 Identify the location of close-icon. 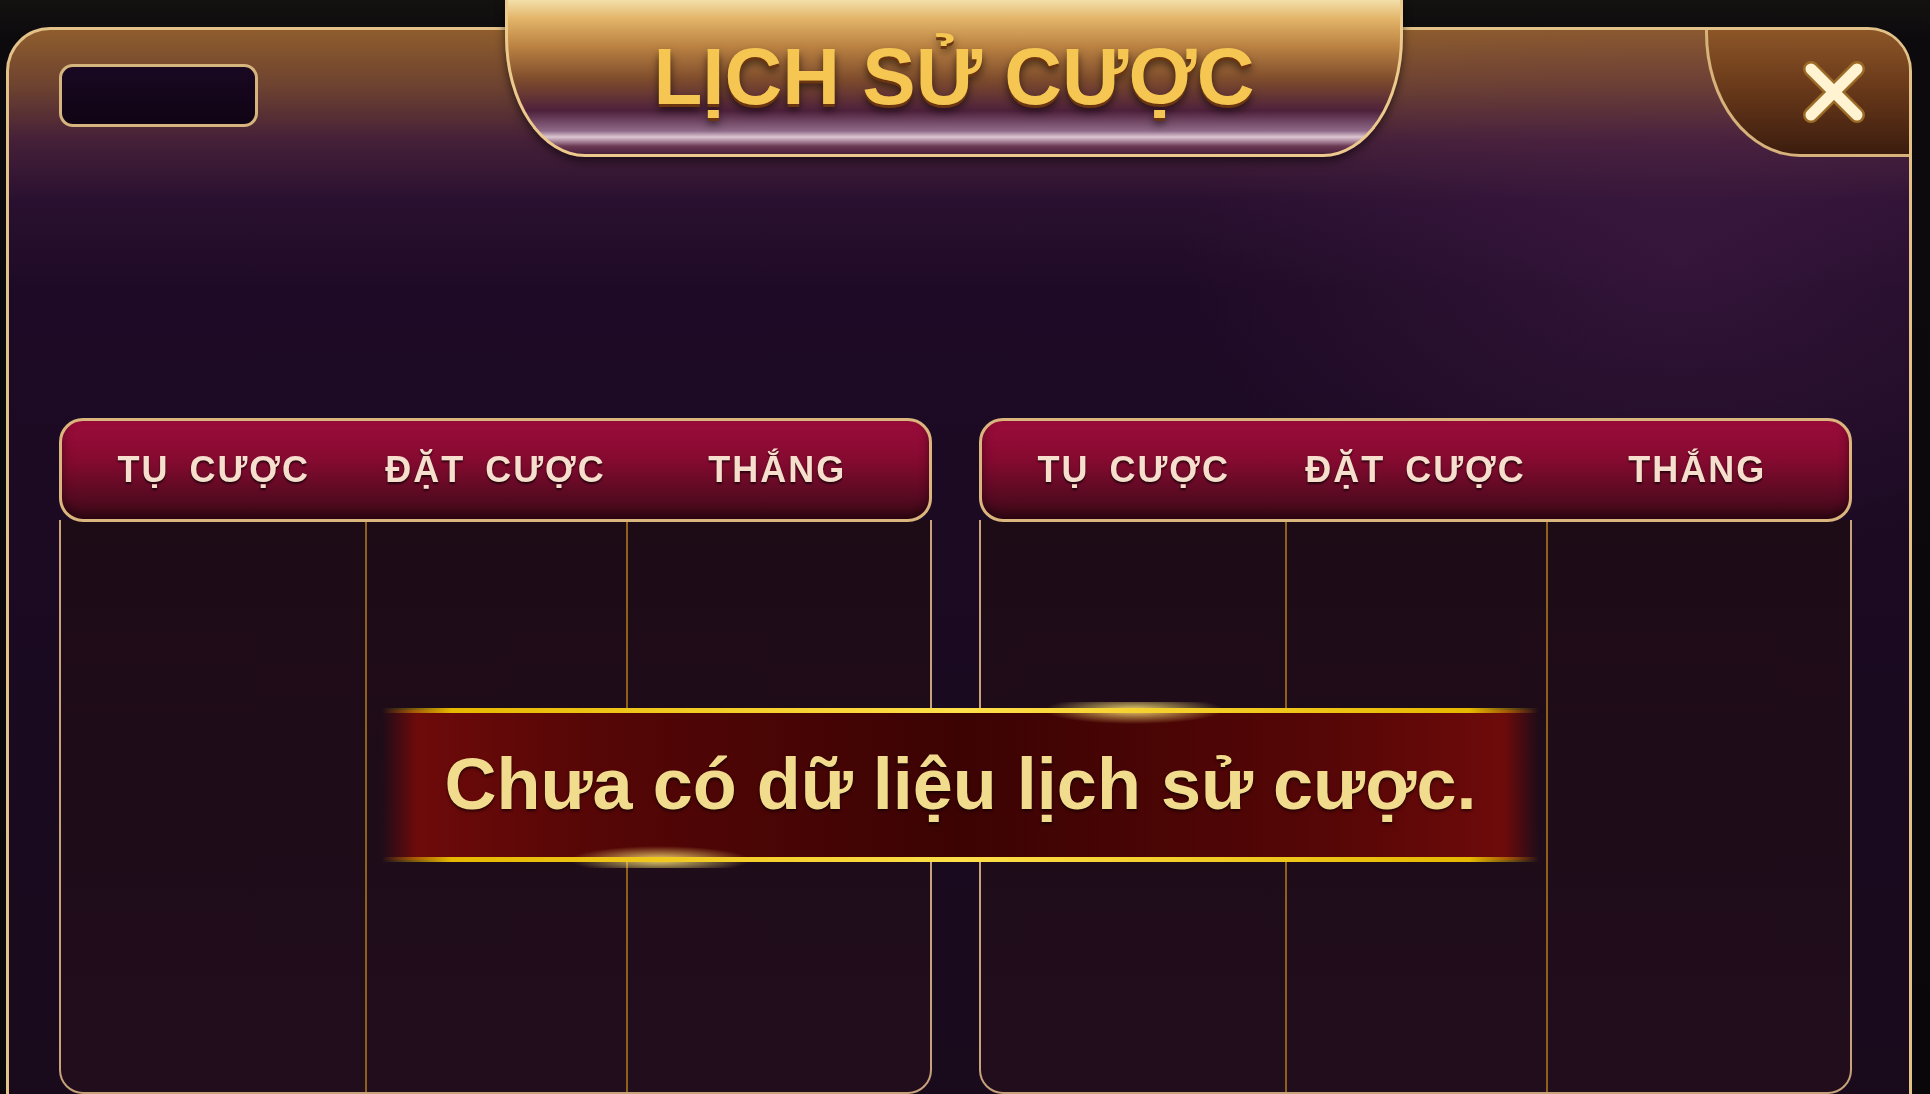
(1833, 92).